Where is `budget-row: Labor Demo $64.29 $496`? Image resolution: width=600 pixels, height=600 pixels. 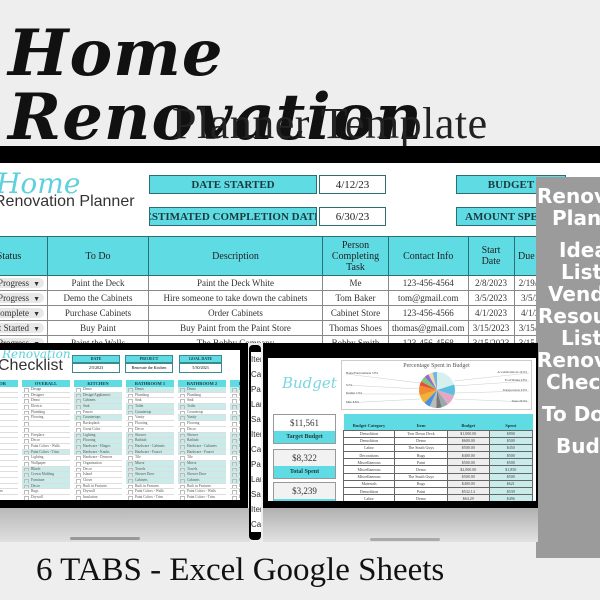
budget-row: Labor Demo $64.29 $496 is located at coordinates (437, 497).